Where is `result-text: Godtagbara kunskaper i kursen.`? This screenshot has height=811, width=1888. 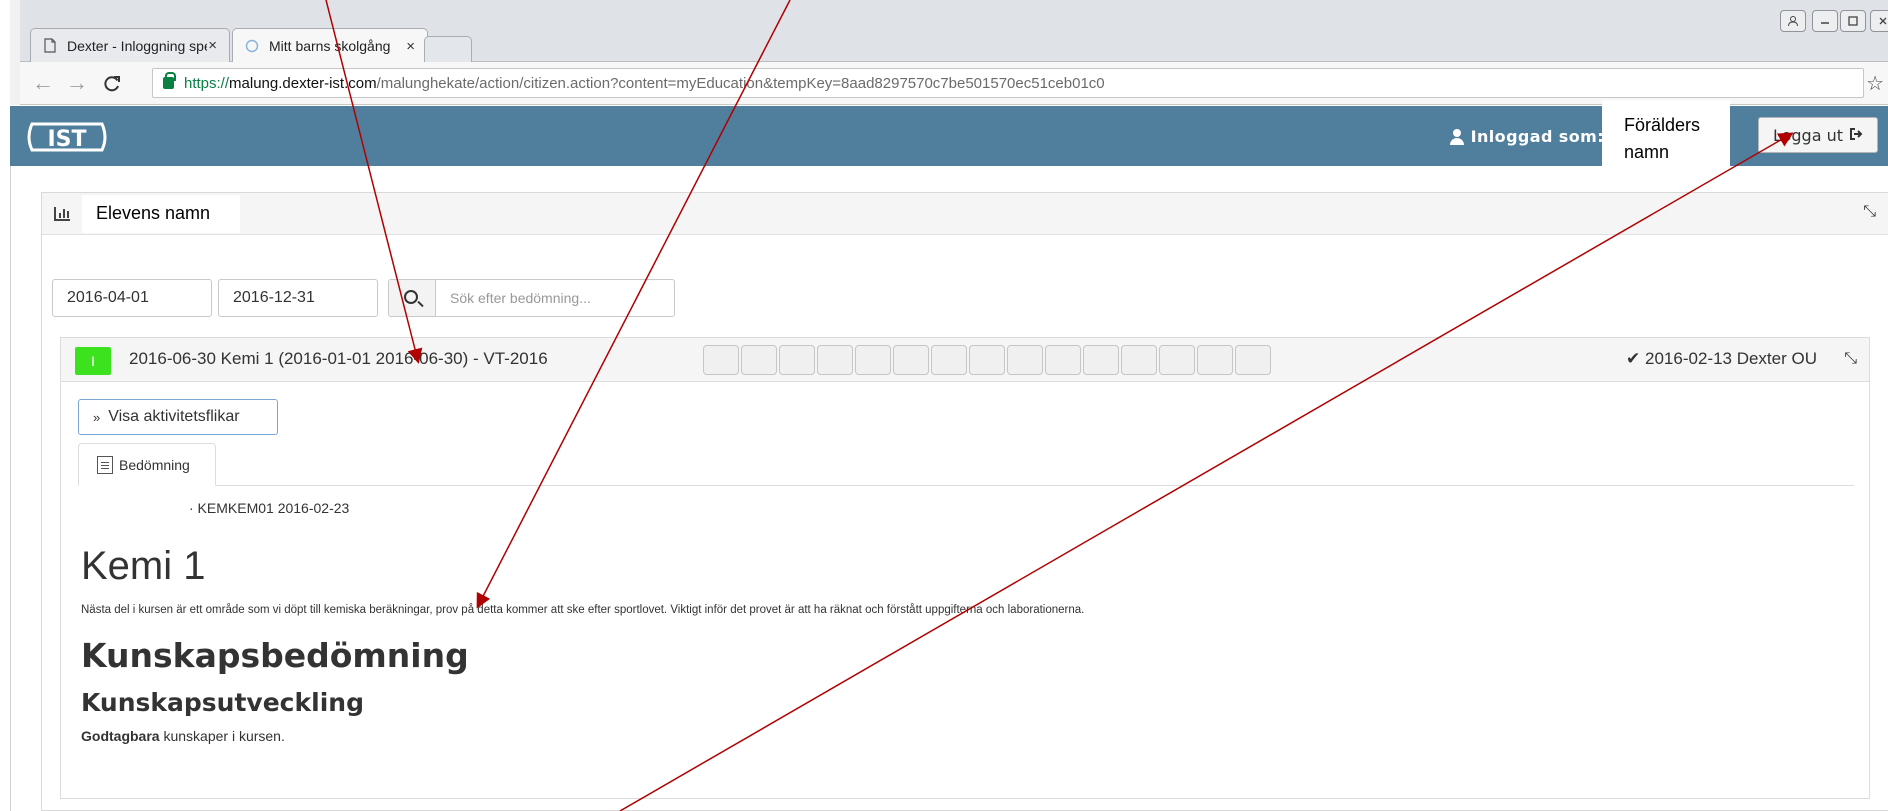 result-text: Godtagbara kunskaper i kursen. is located at coordinates (183, 736).